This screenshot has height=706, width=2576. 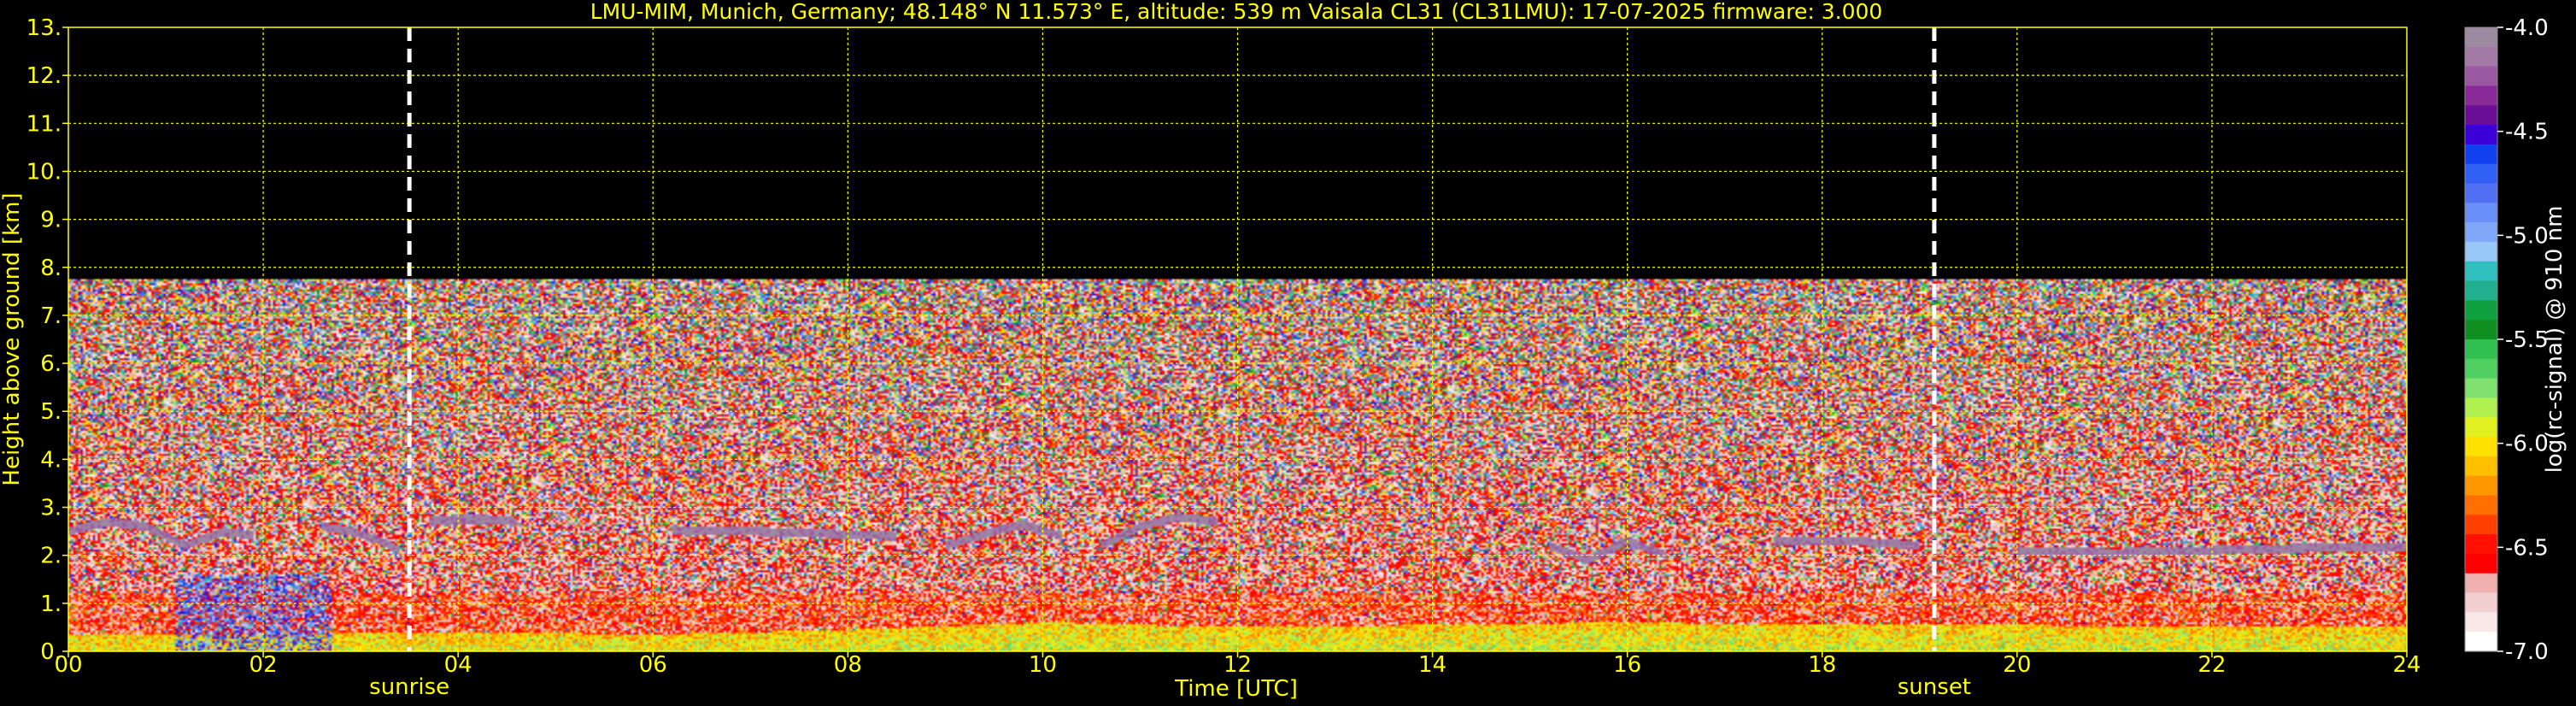 What do you see at coordinates (458, 665) in the screenshot?
I see `tick-label-x: 04` at bounding box center [458, 665].